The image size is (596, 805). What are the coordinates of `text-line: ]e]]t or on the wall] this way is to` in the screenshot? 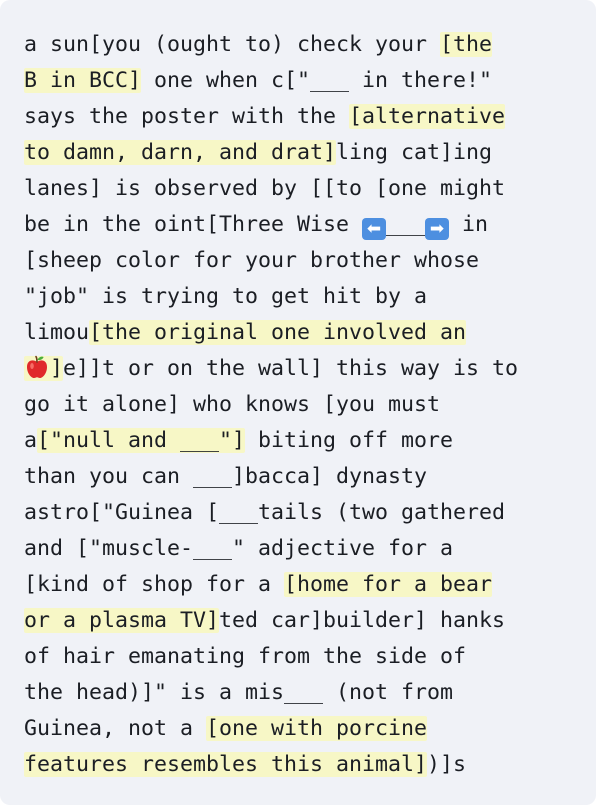 It's located at (304, 369).